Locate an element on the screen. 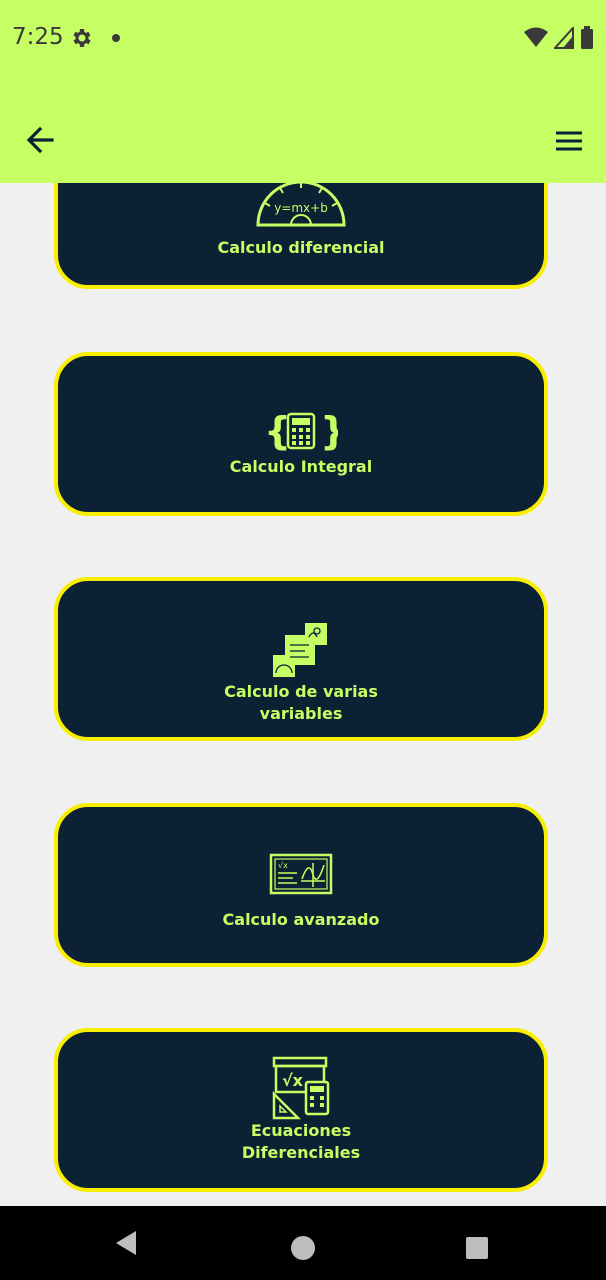 This screenshot has height=1280, width=606. gear-icon is located at coordinates (82, 38).